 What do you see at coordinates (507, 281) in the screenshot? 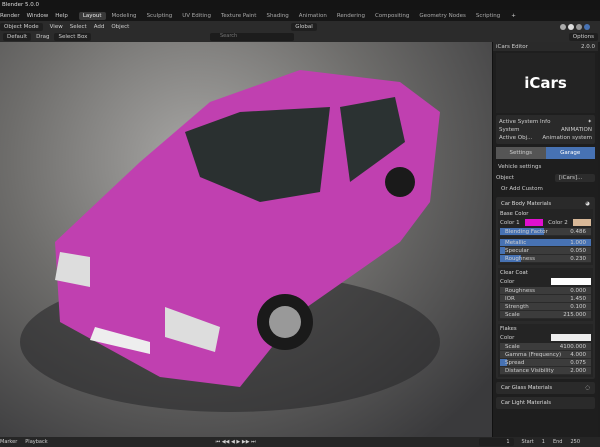
I see `clearcoat-color-label: Color` at bounding box center [507, 281].